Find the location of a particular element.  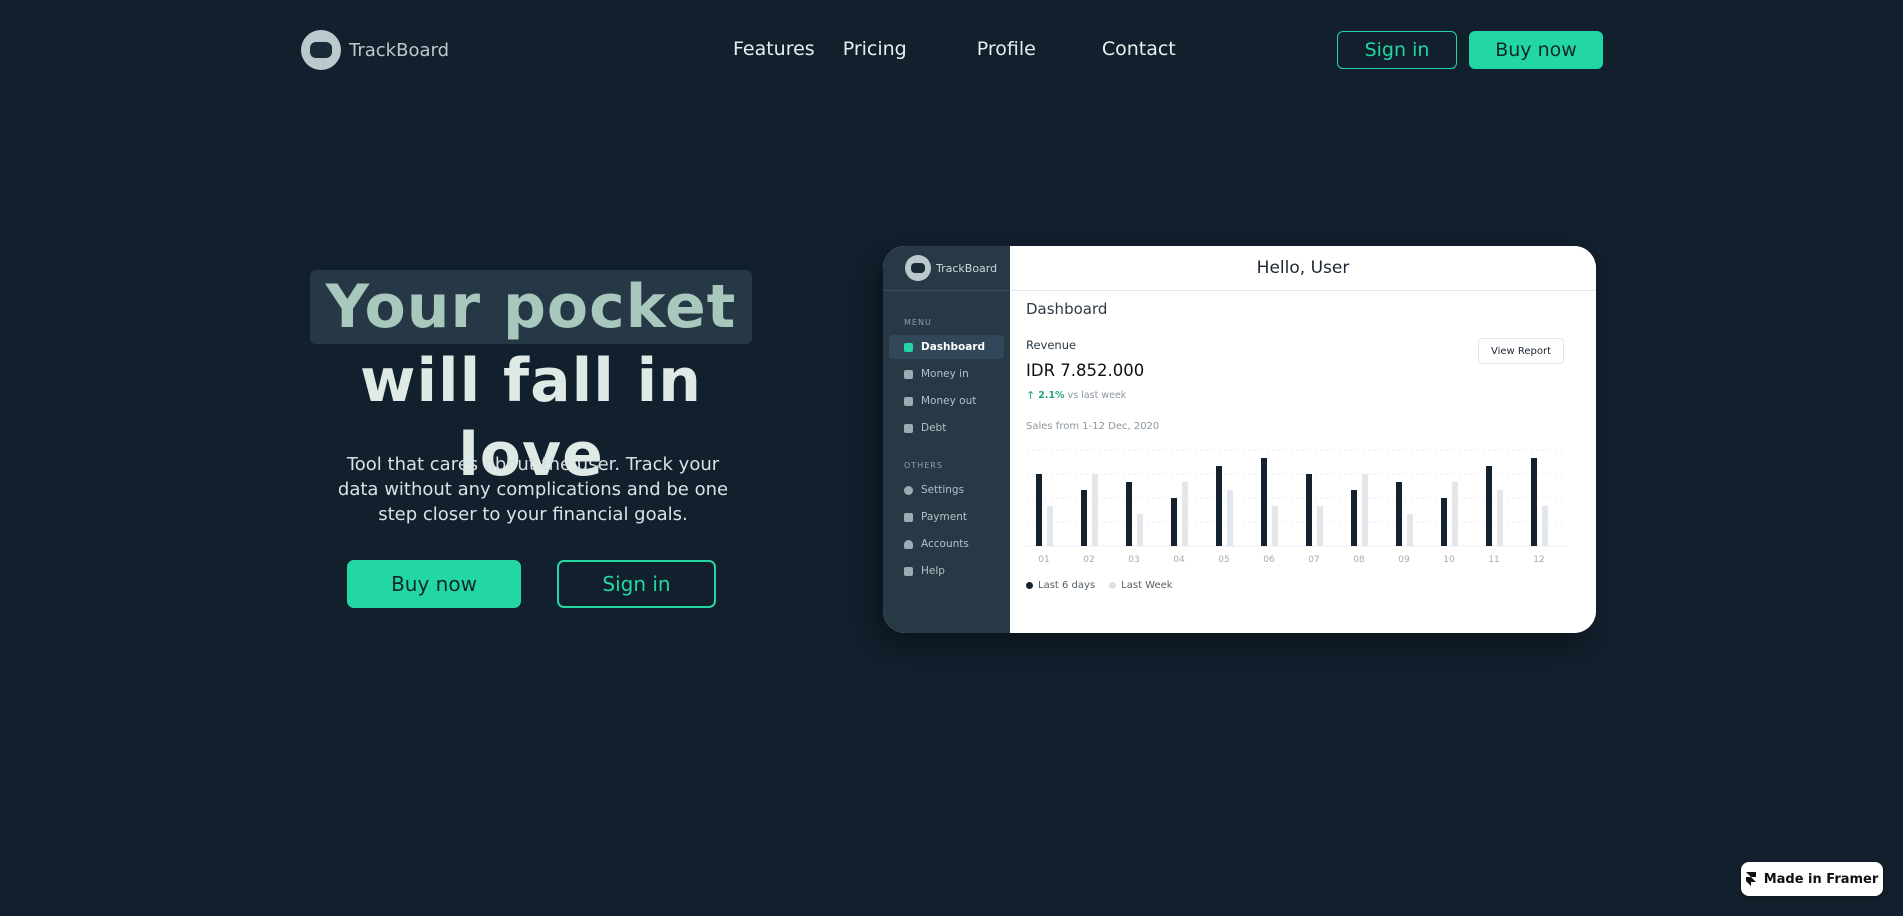

nav-signin-button: Sign in is located at coordinates (1397, 50).